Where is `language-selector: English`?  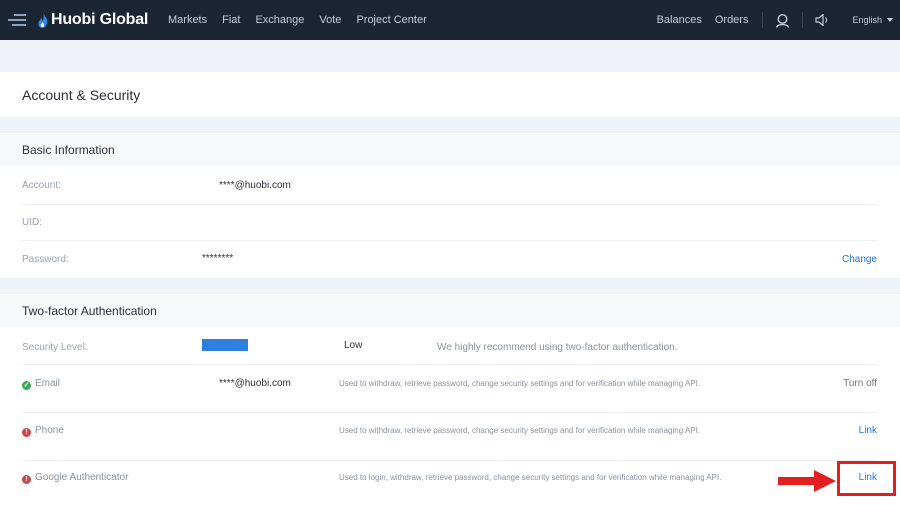 language-selector: English is located at coordinates (872, 20).